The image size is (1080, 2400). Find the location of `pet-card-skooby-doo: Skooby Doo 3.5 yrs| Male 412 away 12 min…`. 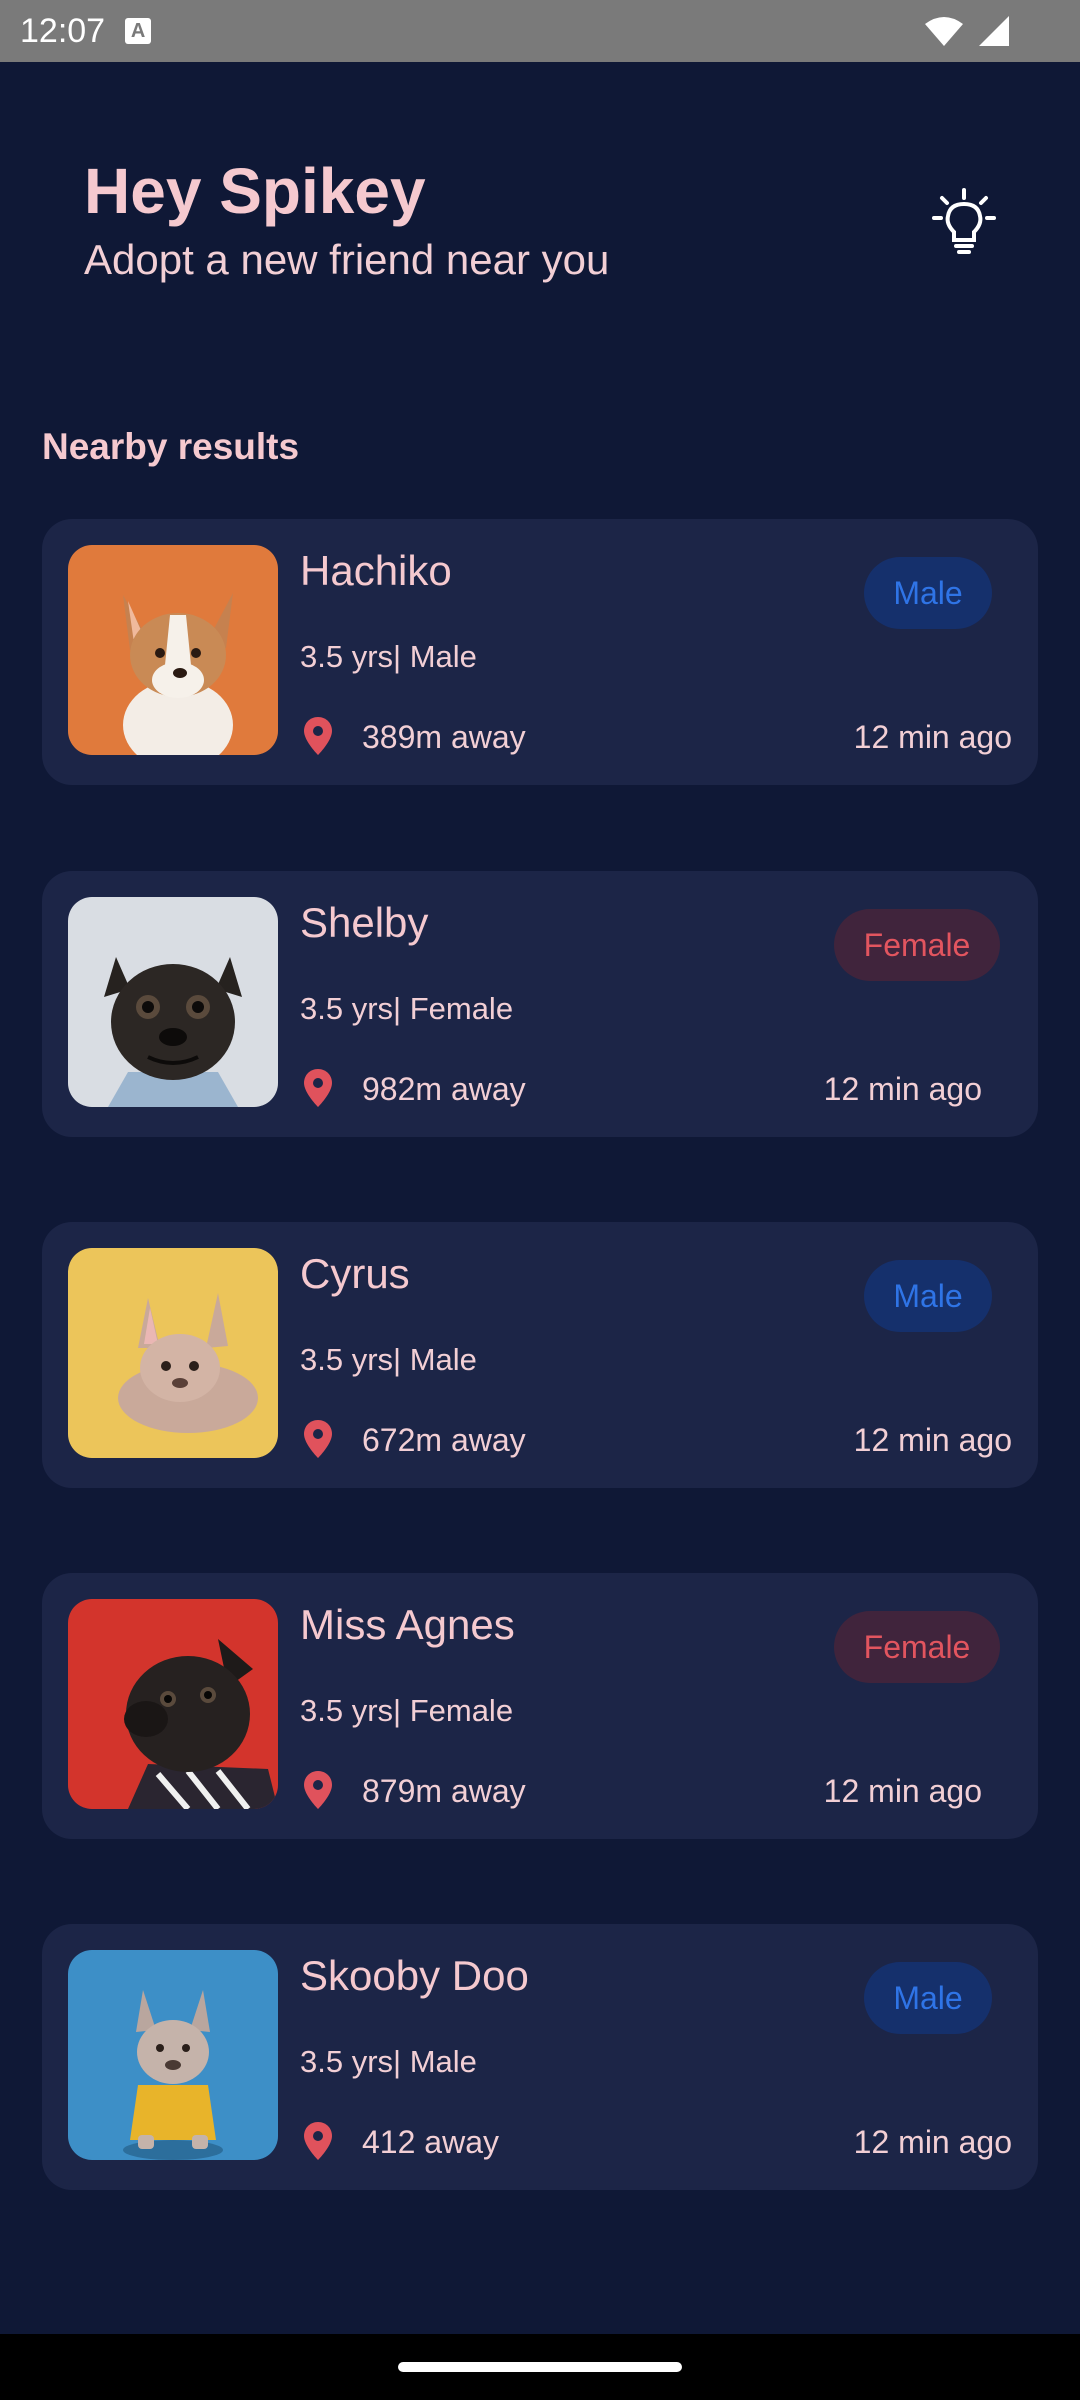

pet-card-skooby-doo: Skooby Doo 3.5 yrs| Male 412 away 12 min… is located at coordinates (540, 2057).